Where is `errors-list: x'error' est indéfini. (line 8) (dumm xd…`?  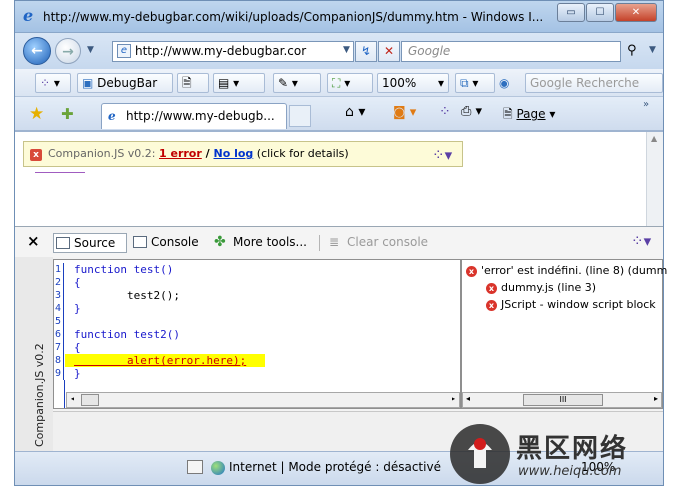 errors-list: x'error' est indéfini. (line 8) (dumm xd… is located at coordinates (564, 334).